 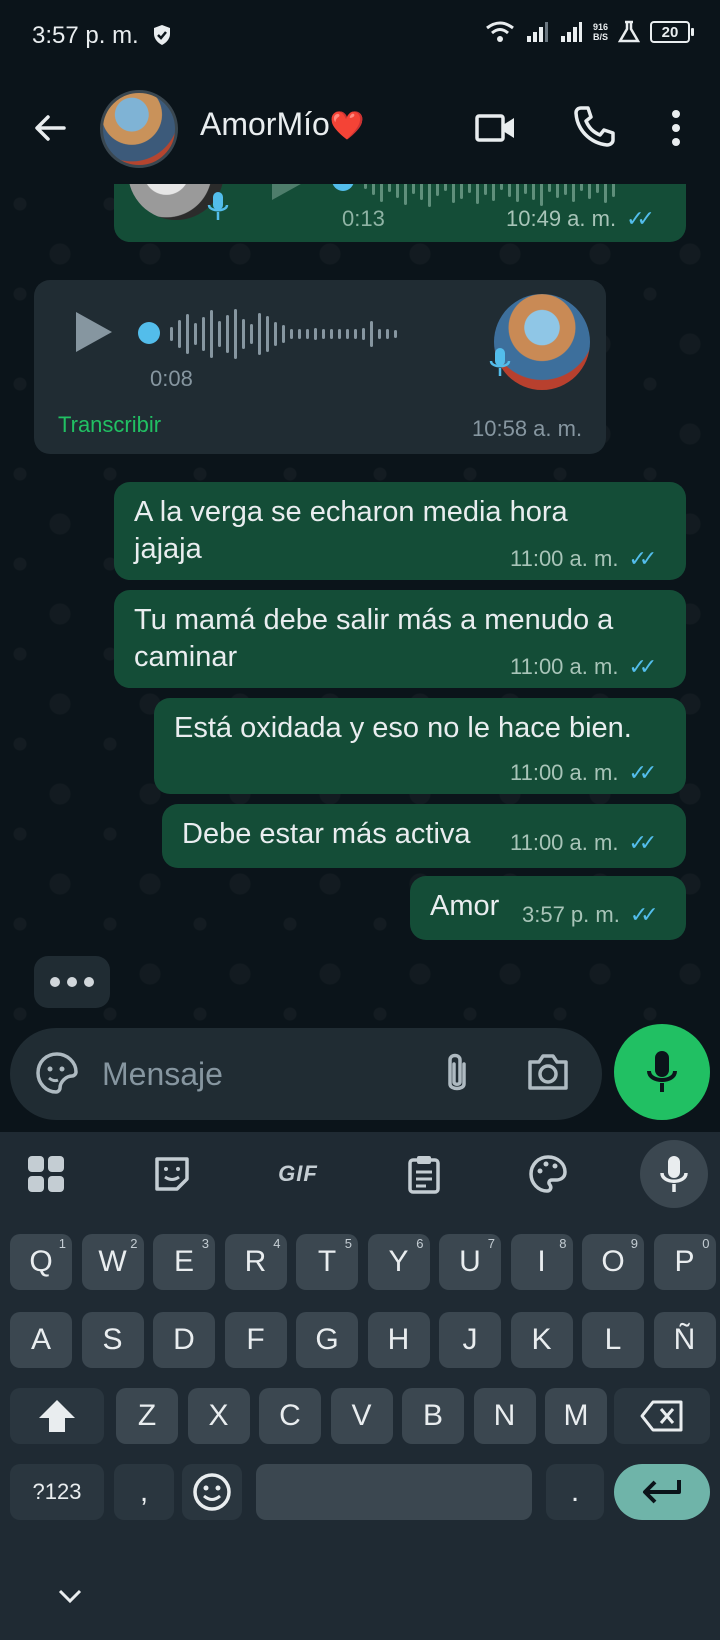 I want to click on key-c: C, so click(x=290, y=1416).